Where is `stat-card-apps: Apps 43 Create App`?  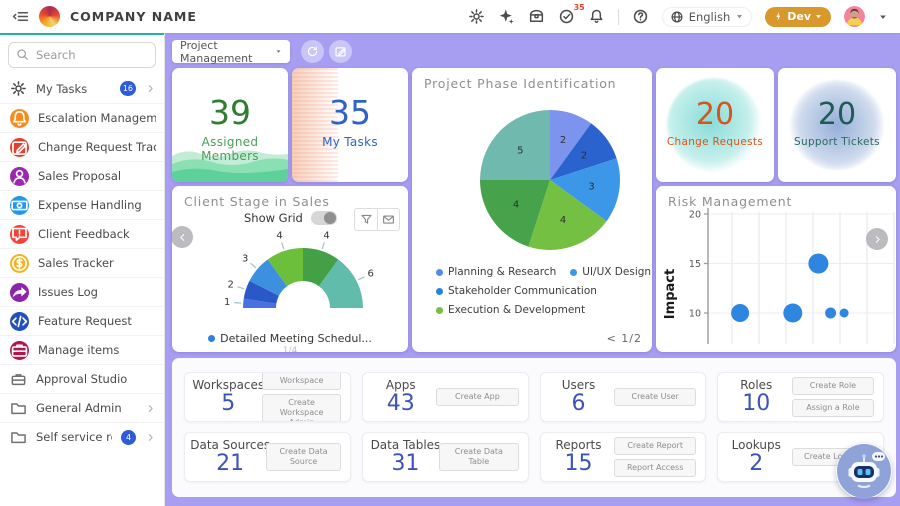
stat-card-apps: Apps 43 Create App is located at coordinates (445, 397).